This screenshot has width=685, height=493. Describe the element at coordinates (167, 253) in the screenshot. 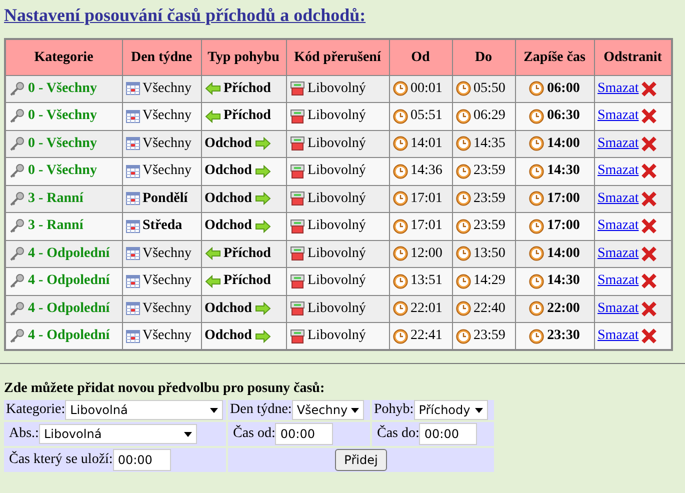

I see `day-text: Všechny` at that location.